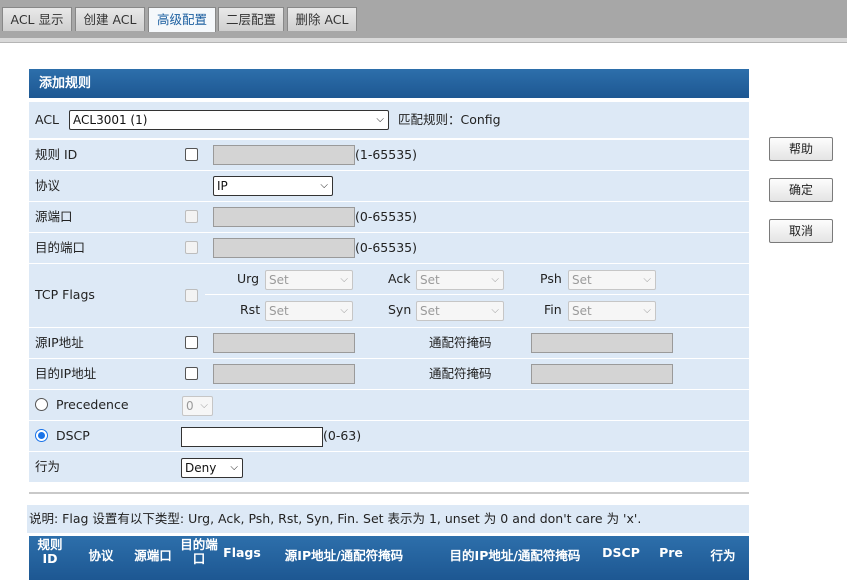  I want to click on action-label: 行为, so click(48, 466).